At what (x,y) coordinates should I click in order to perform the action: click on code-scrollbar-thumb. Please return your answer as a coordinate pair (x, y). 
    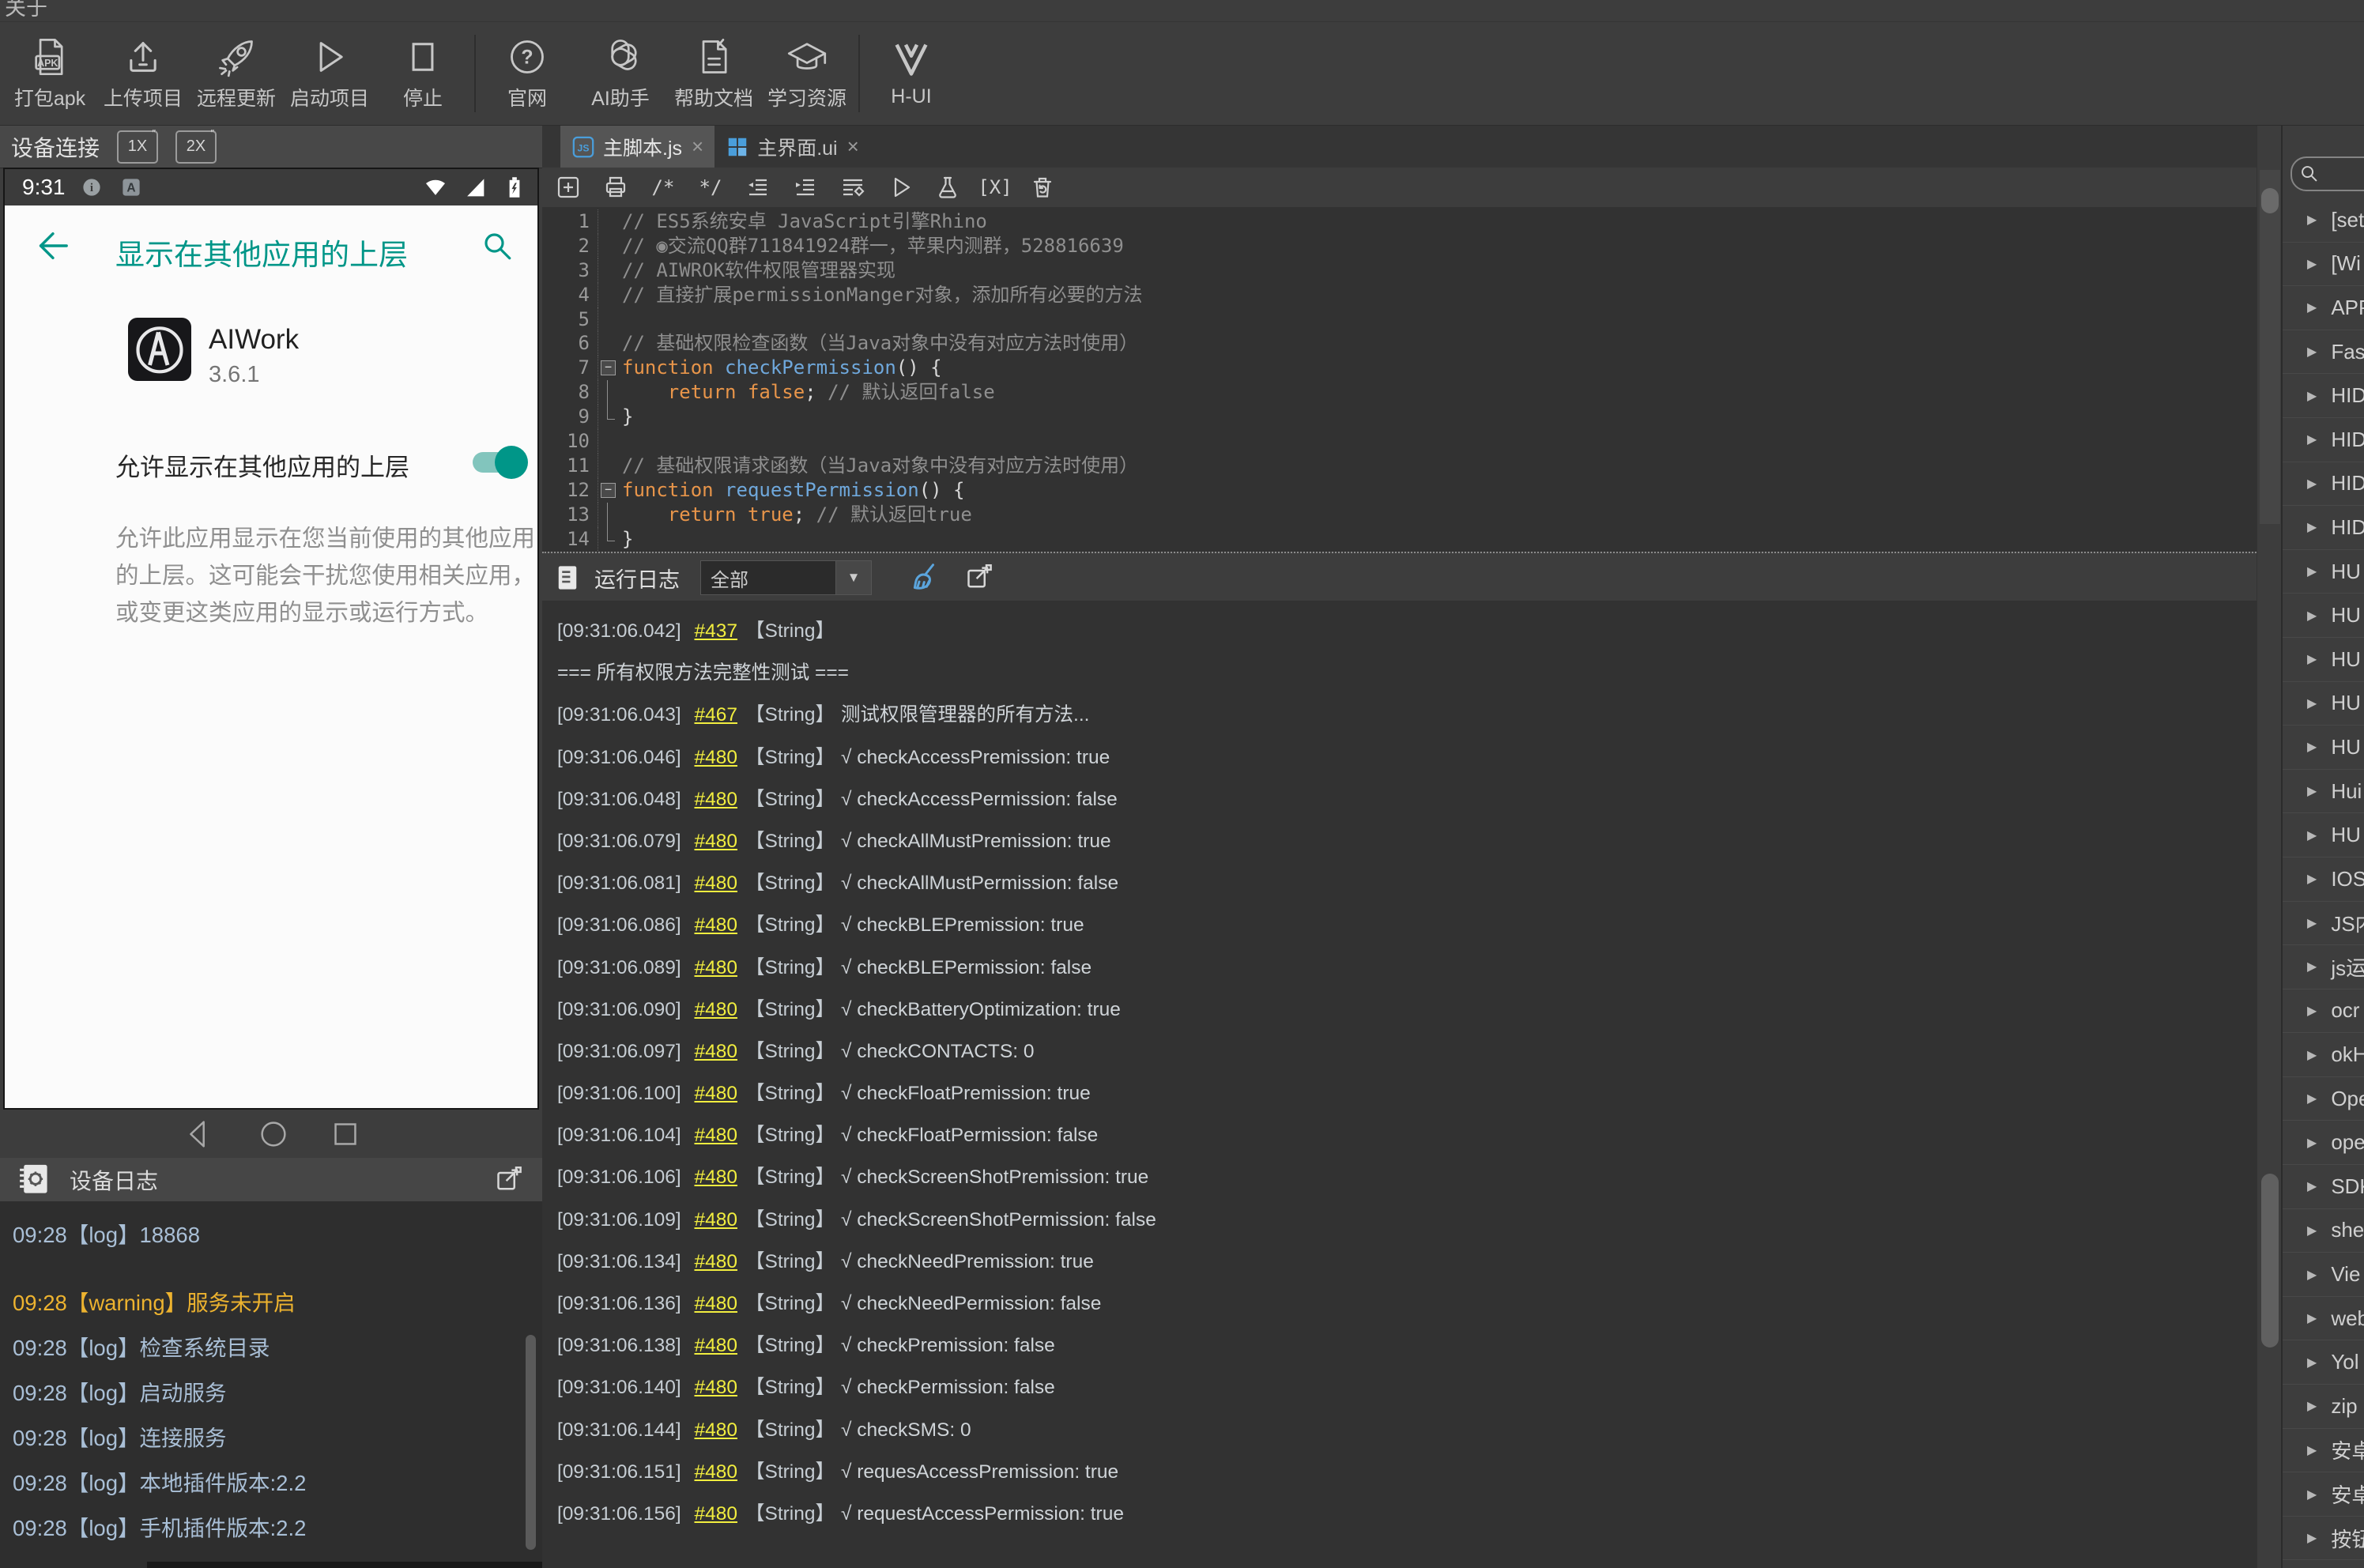
    Looking at the image, I should click on (2270, 200).